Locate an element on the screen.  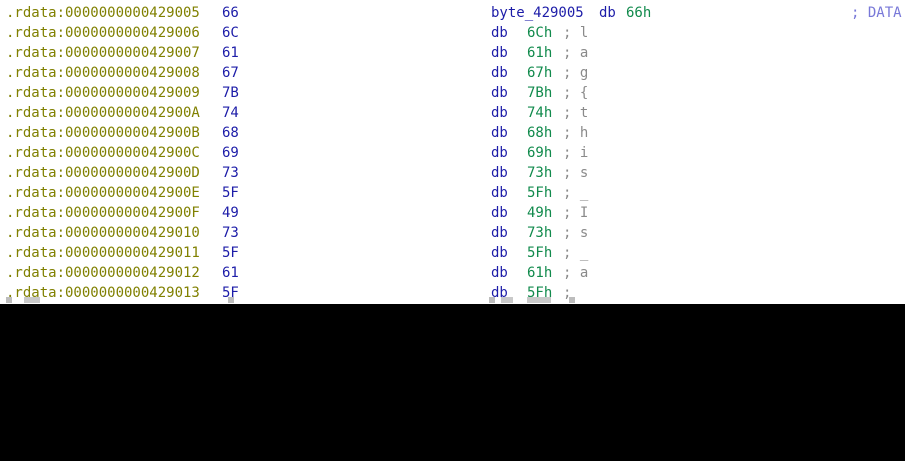
address: .rdata:000000000042900E is located at coordinates (103, 193).